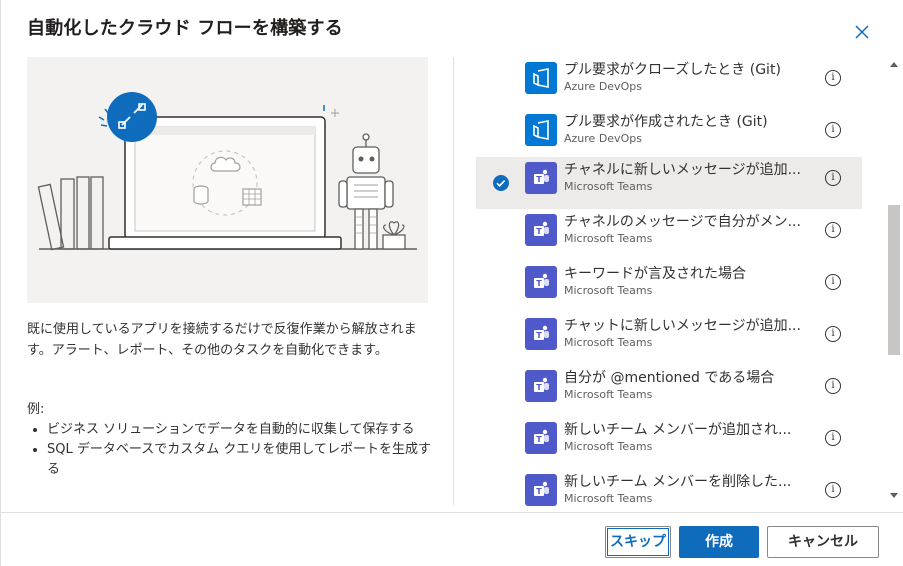 This screenshot has width=903, height=566. I want to click on trigger-title: 自分が @mentioned である場合, so click(669, 378).